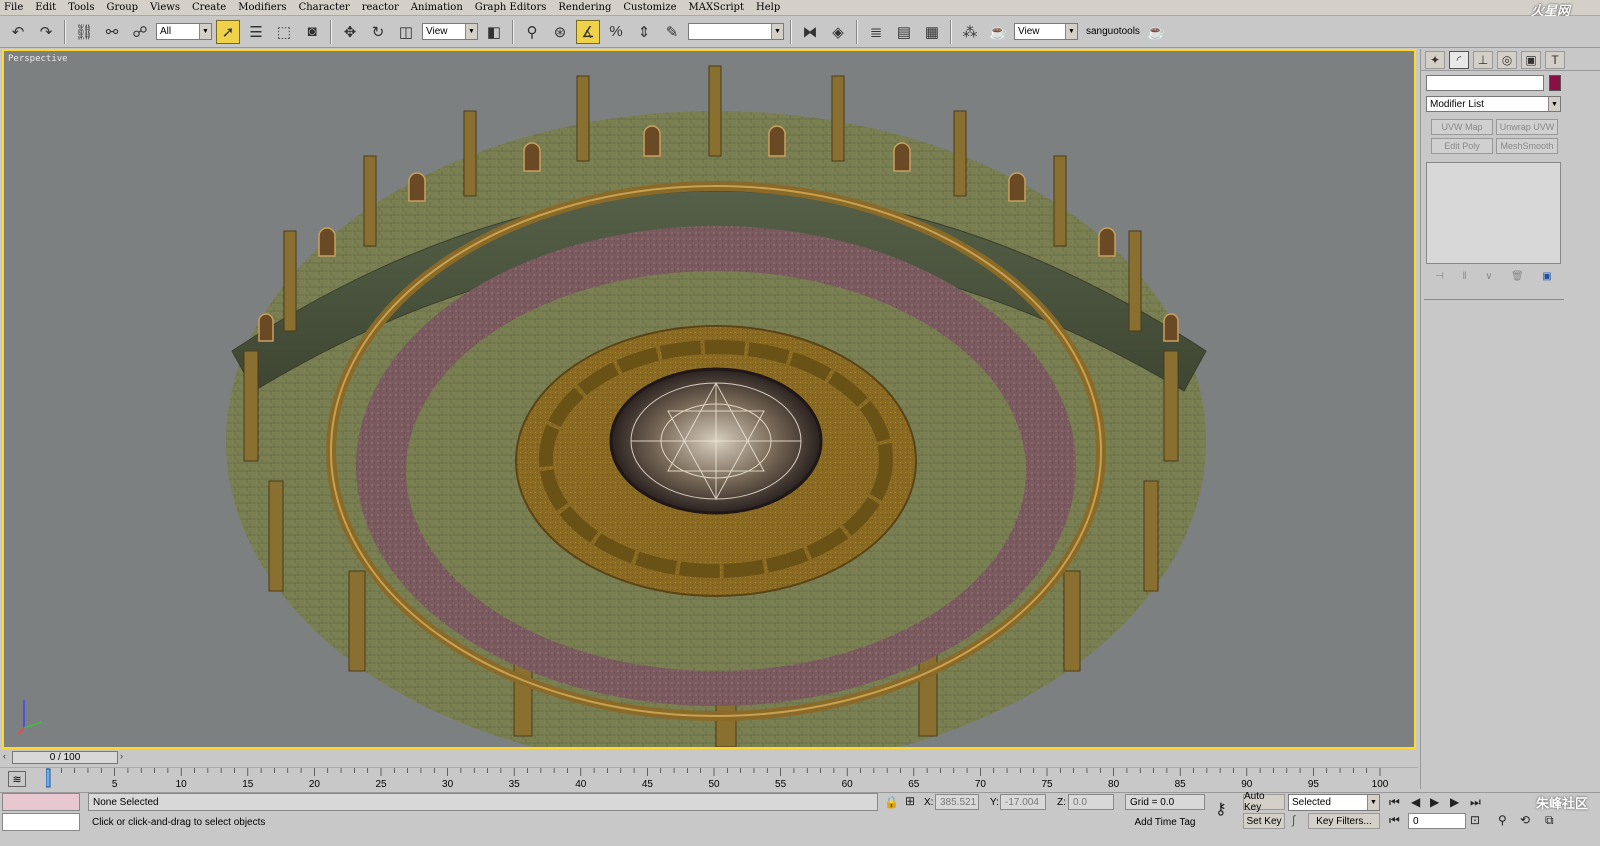 The image size is (1600, 846). I want to click on key-tangent-icon: ∫, so click(1293, 820).